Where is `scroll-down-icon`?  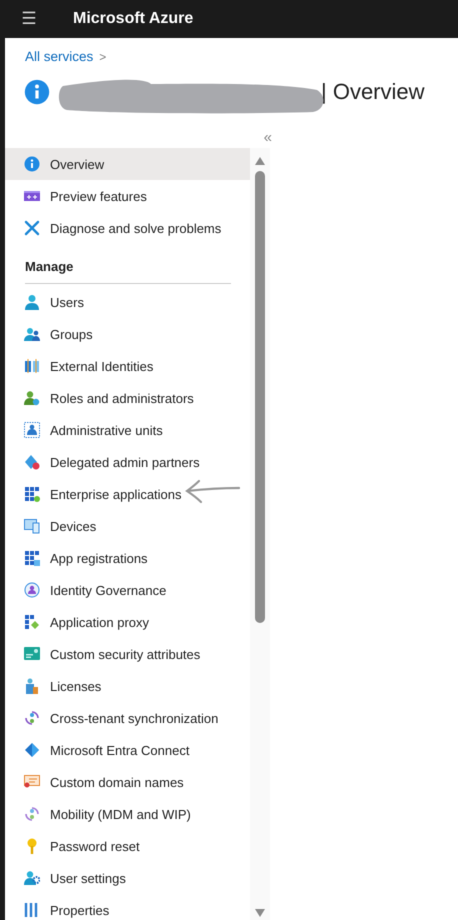
scroll-down-icon is located at coordinates (260, 913).